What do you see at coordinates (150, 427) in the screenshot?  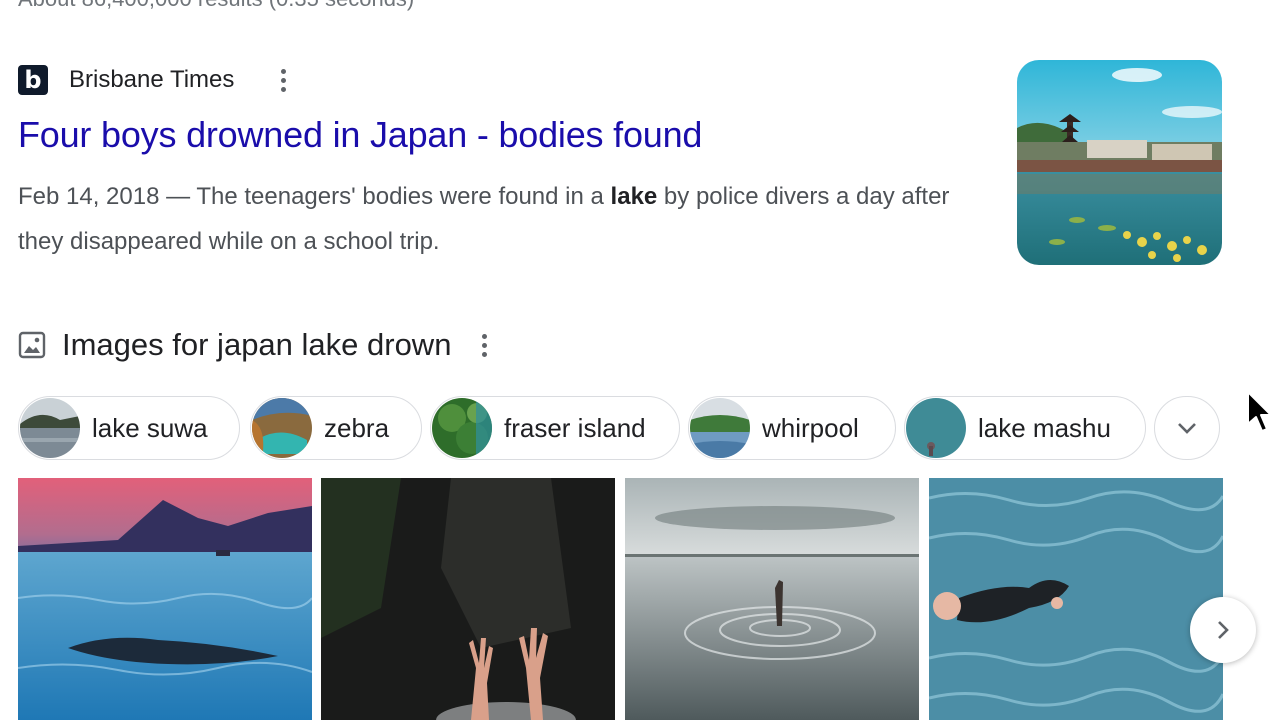 I see `chip-label: lake suwa` at bounding box center [150, 427].